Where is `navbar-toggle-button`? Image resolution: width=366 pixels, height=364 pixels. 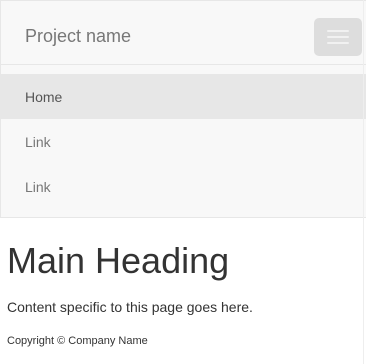
navbar-toggle-button is located at coordinates (338, 37).